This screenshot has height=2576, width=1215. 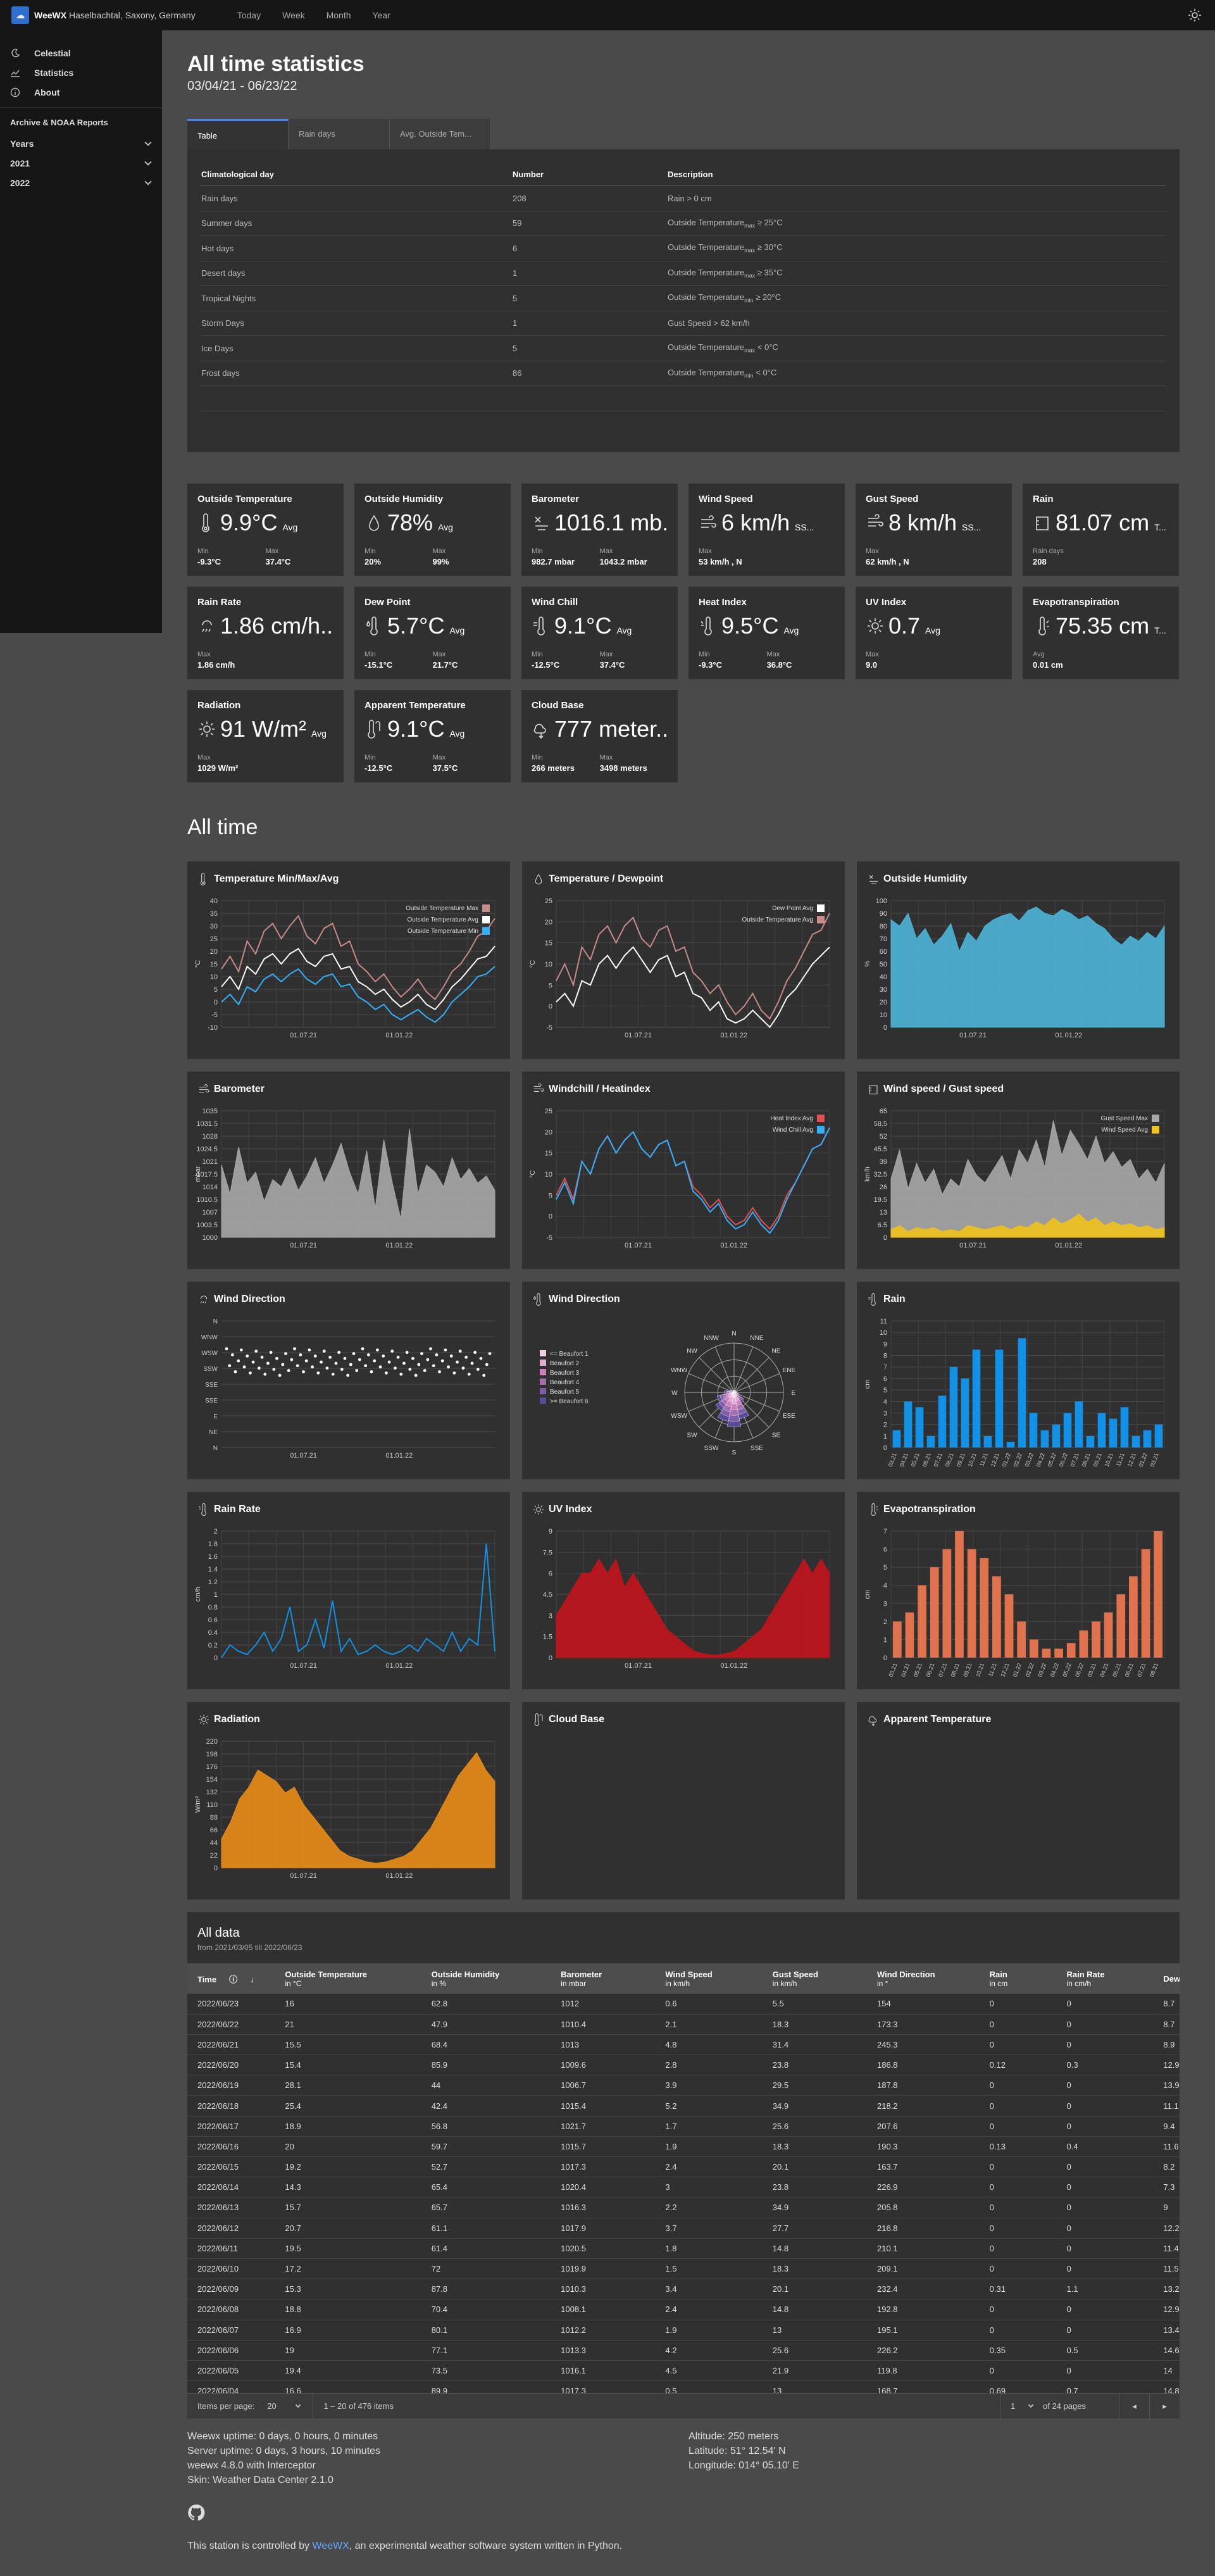 I want to click on tab-table: Table, so click(x=238, y=134).